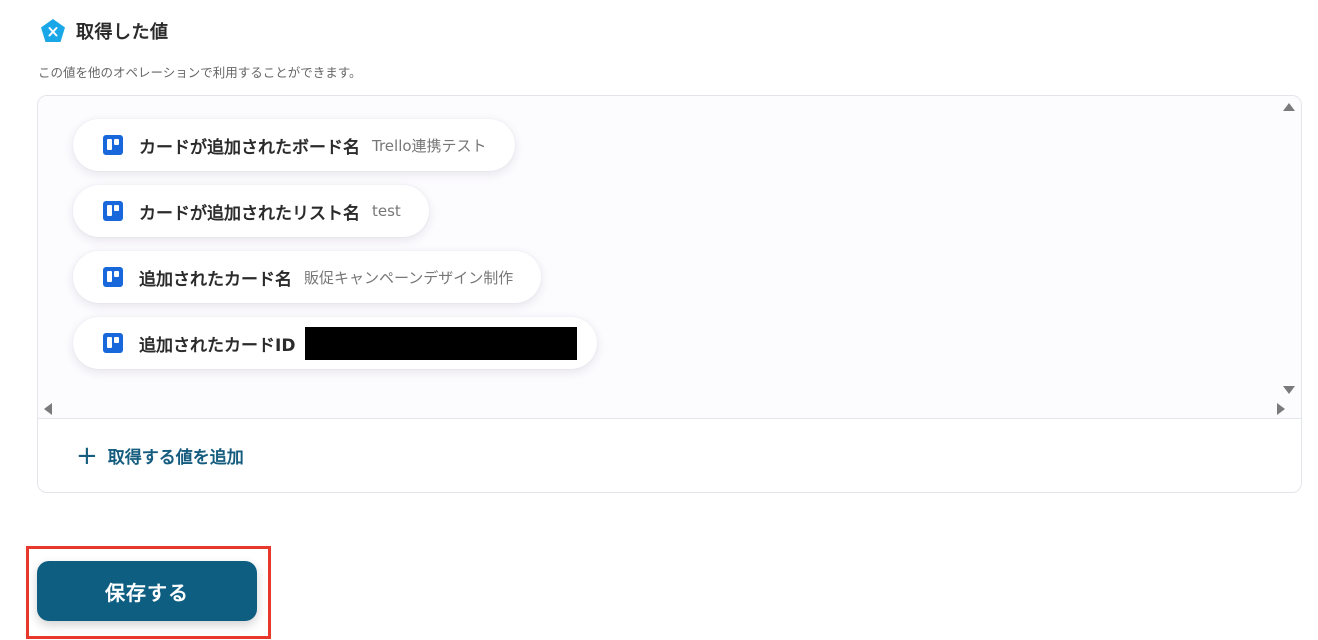 Image resolution: width=1318 pixels, height=640 pixels. What do you see at coordinates (87, 455) in the screenshot?
I see `plus-icon: +` at bounding box center [87, 455].